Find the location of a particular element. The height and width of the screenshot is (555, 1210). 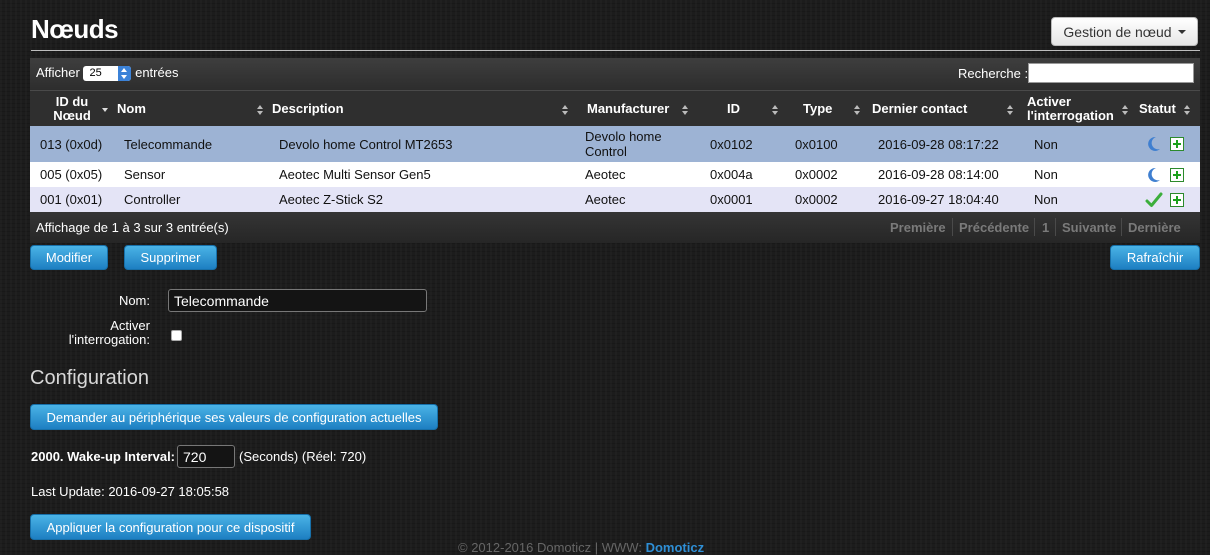

cell-id: 0x0102 is located at coordinates (731, 144).